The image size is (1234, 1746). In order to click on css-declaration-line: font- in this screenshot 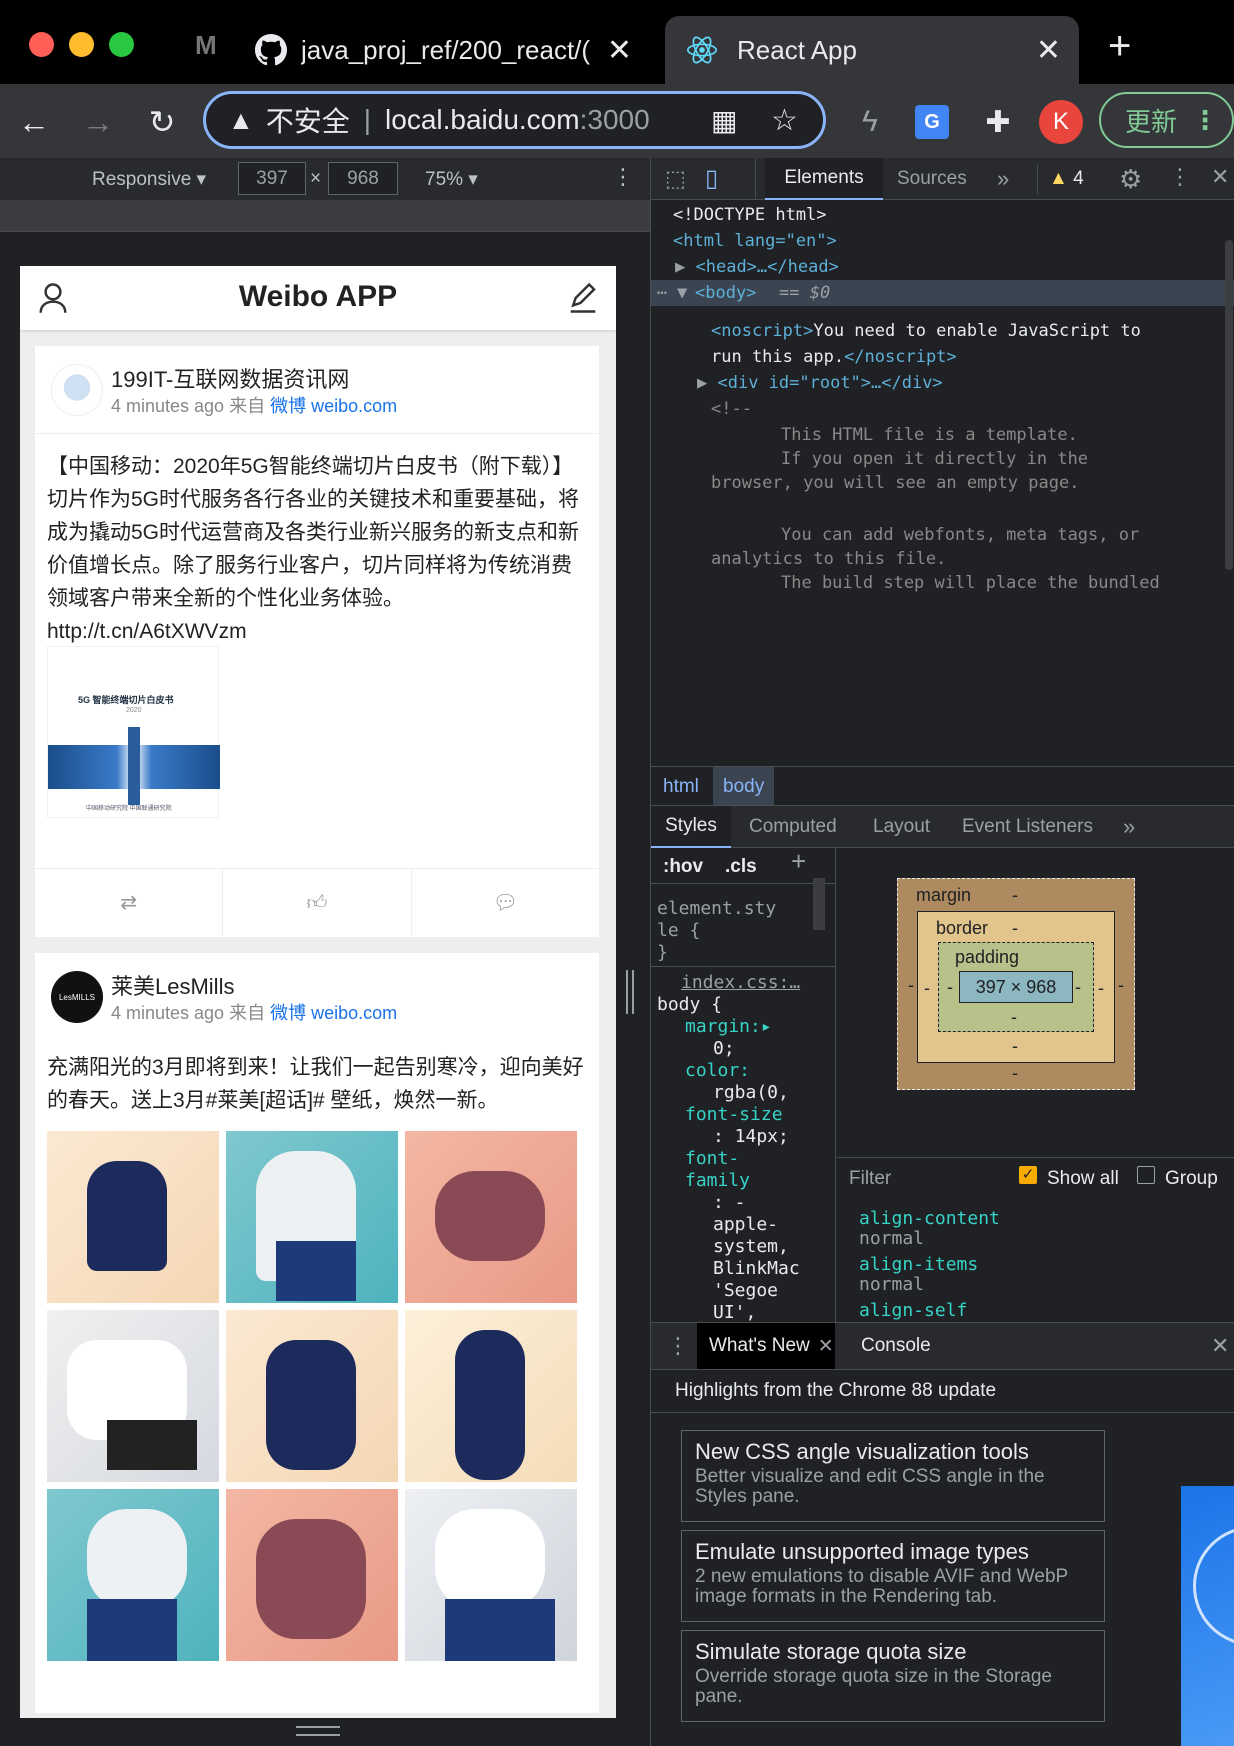, I will do `click(760, 1159)`.